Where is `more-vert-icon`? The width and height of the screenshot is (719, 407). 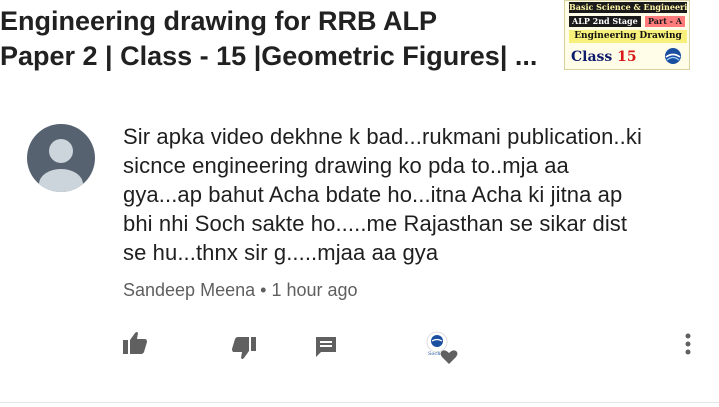
more-vert-icon is located at coordinates (688, 345).